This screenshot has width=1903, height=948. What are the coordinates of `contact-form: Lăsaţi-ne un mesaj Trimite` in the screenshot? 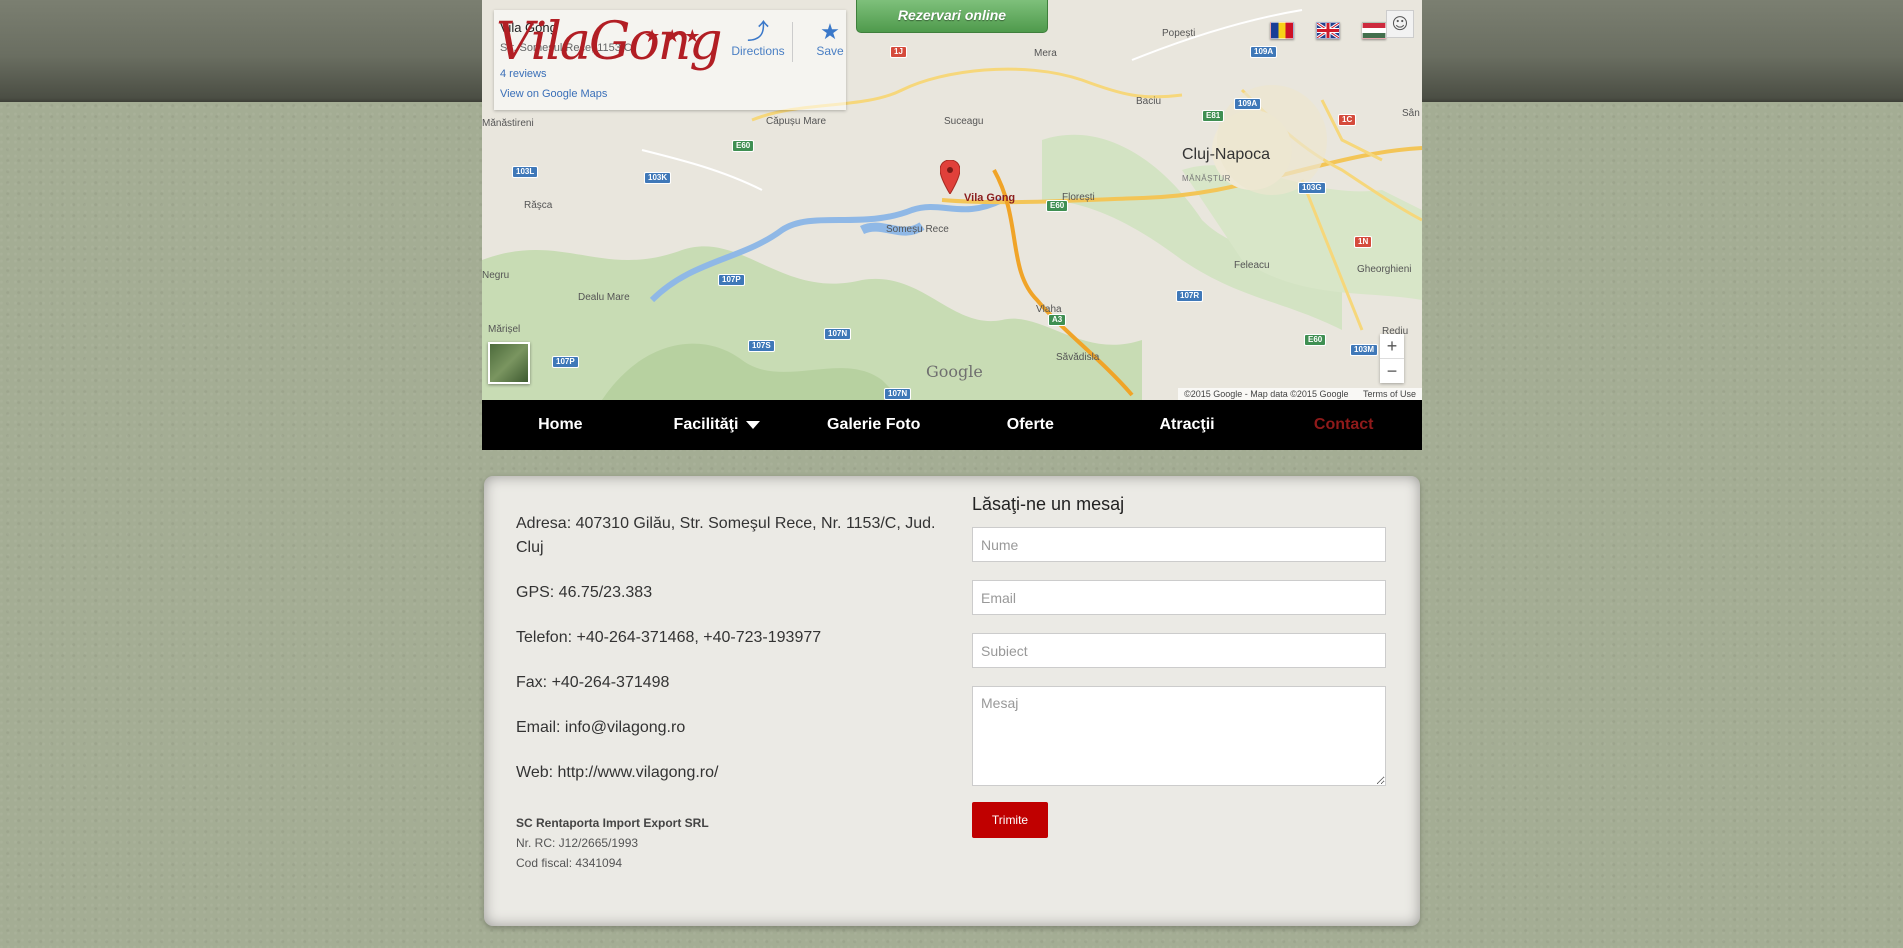 It's located at (1180, 666).